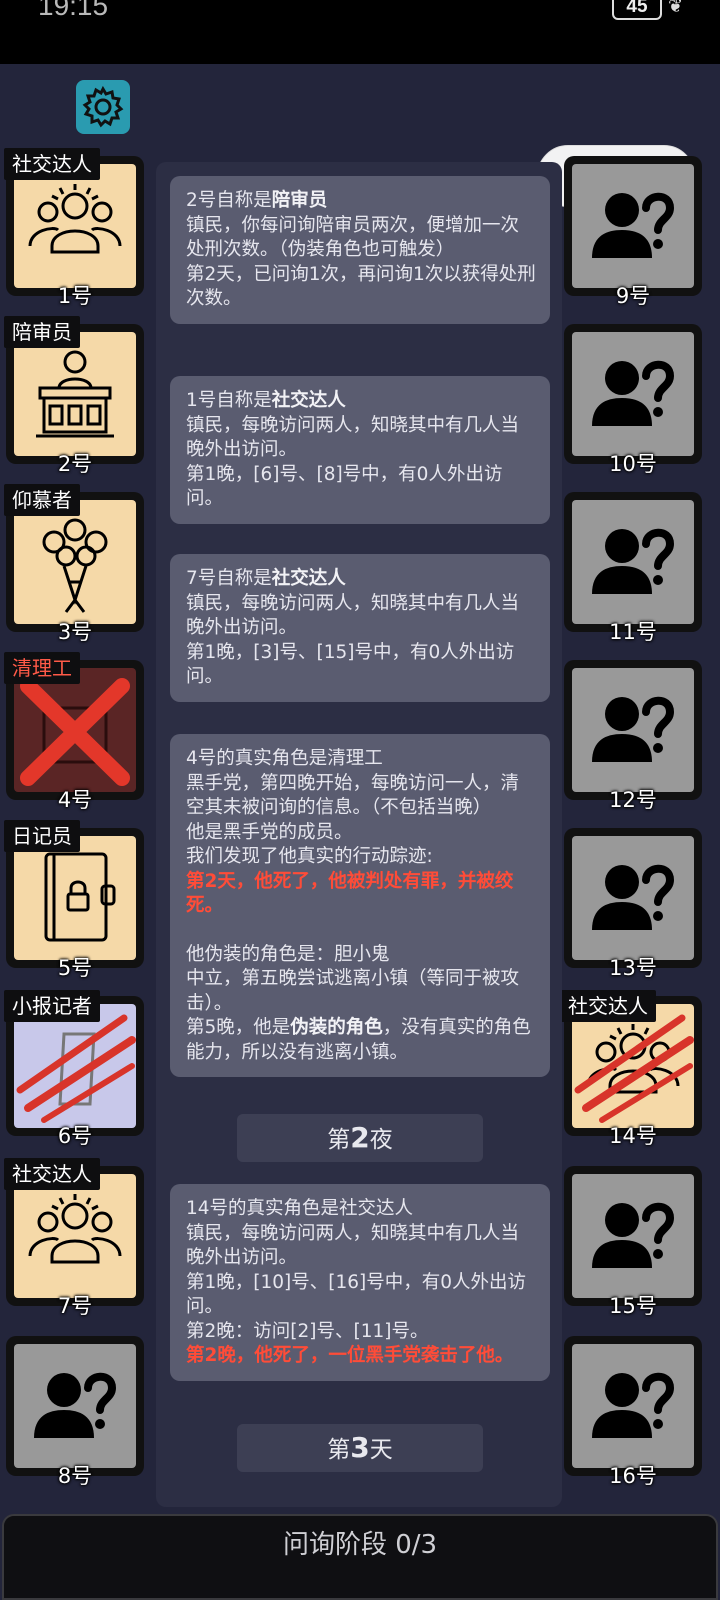 This screenshot has height=1600, width=720. Describe the element at coordinates (266, 578) in the screenshot. I see `card-heading: 7号自称是社交达人` at that location.